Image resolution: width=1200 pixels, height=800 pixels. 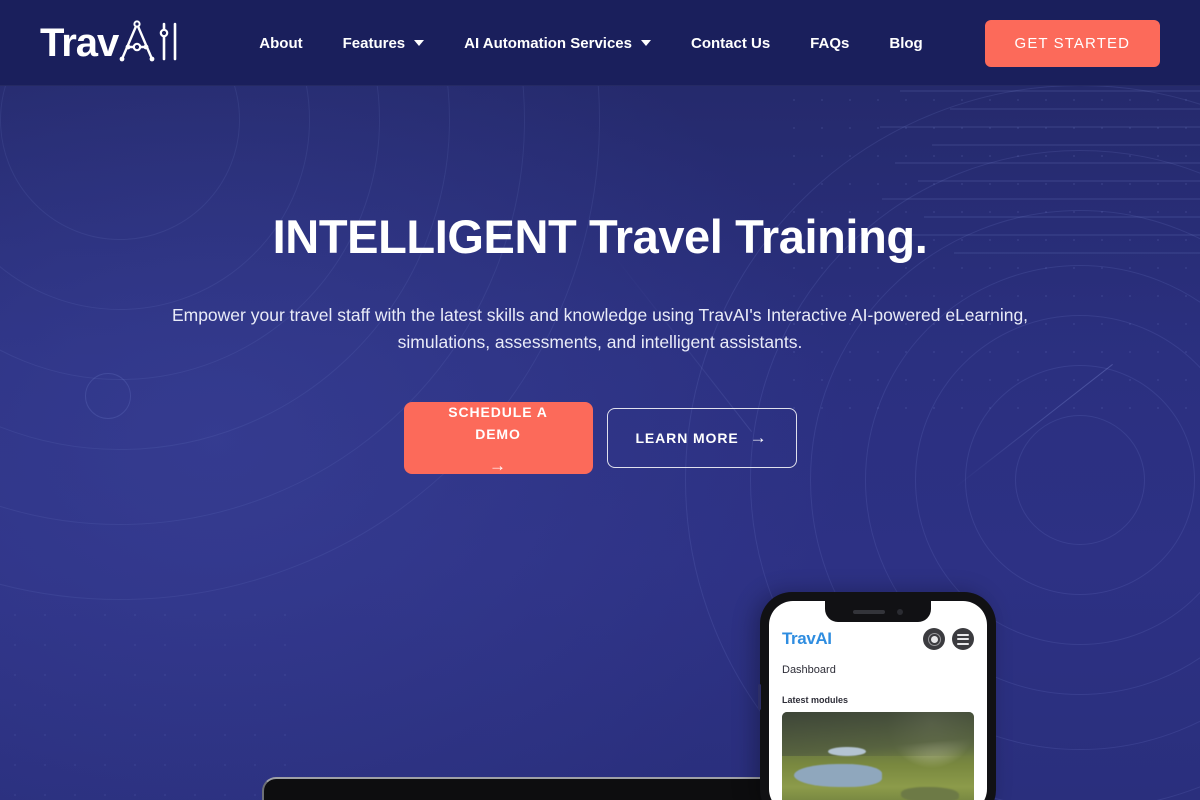 I want to click on nav-label: Contact Us, so click(x=730, y=43).